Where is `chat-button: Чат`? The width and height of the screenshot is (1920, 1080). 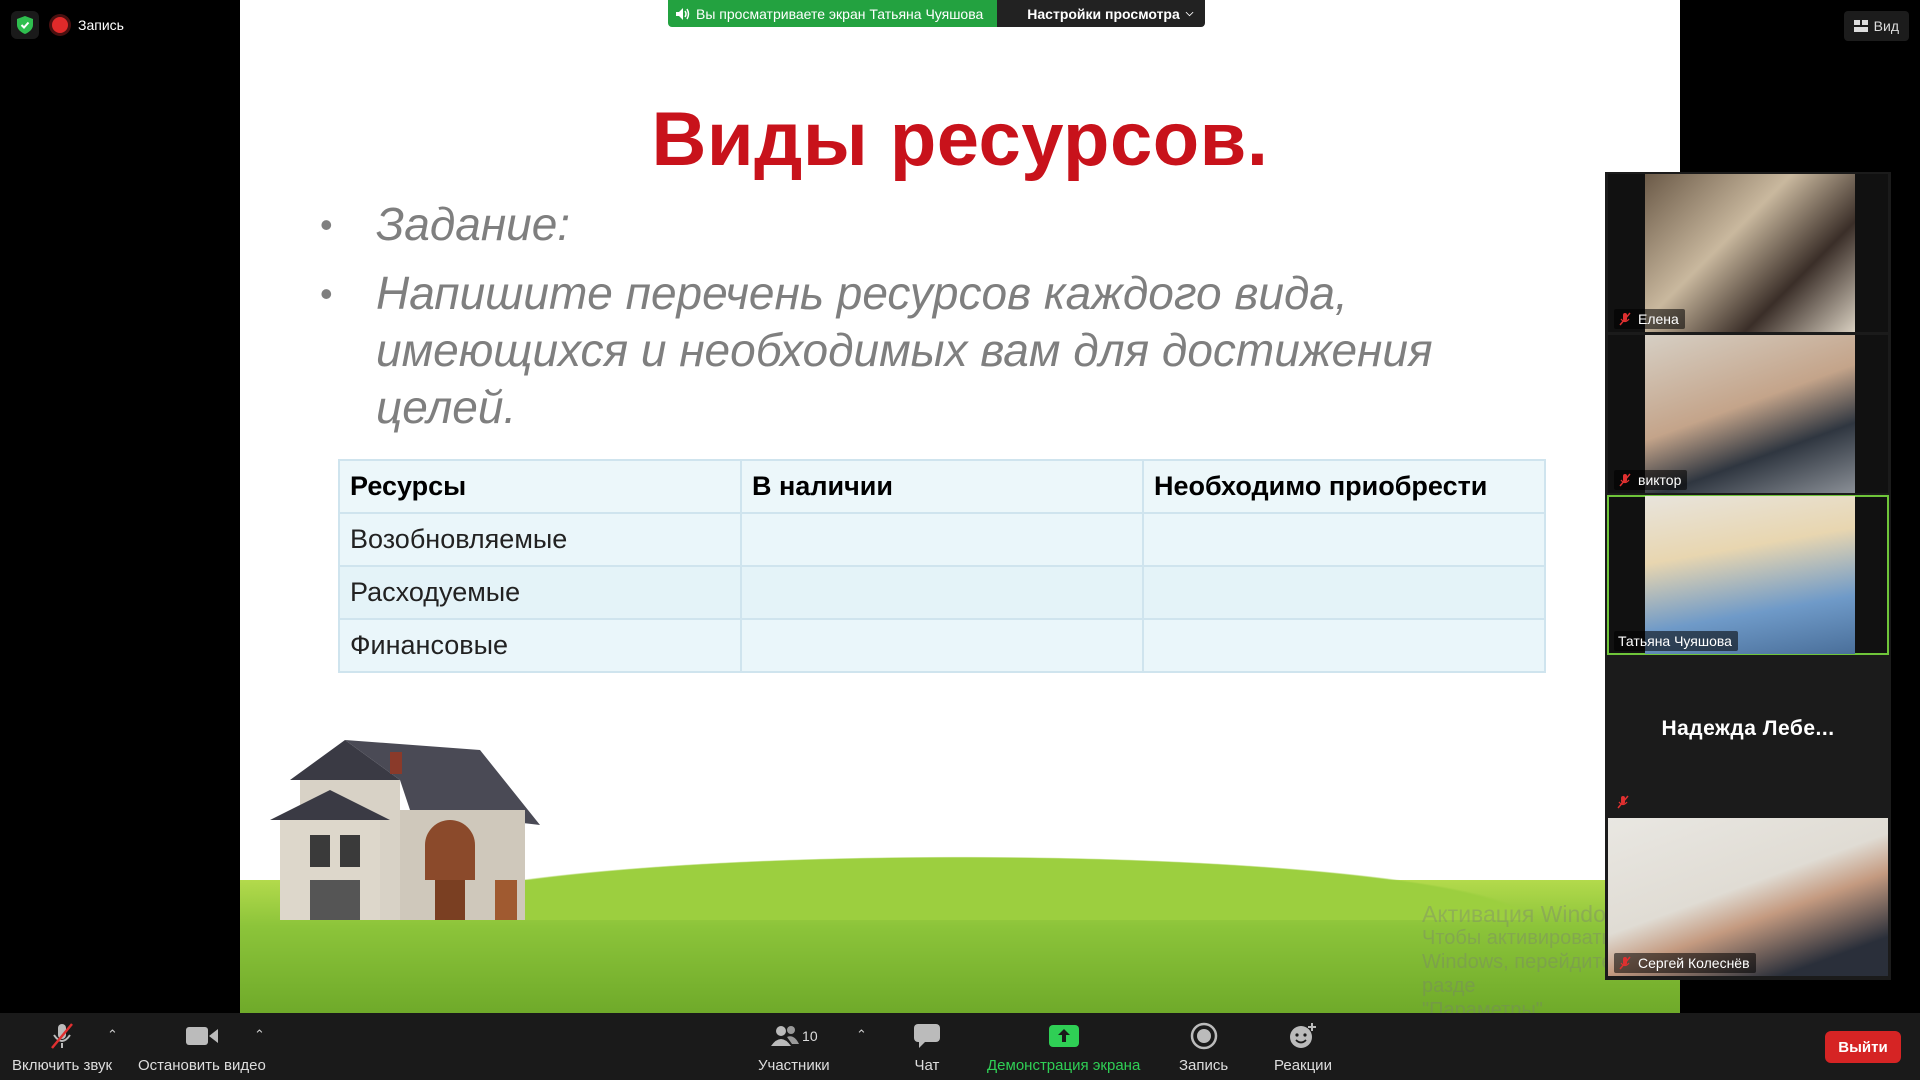 chat-button: Чат is located at coordinates (927, 1046).